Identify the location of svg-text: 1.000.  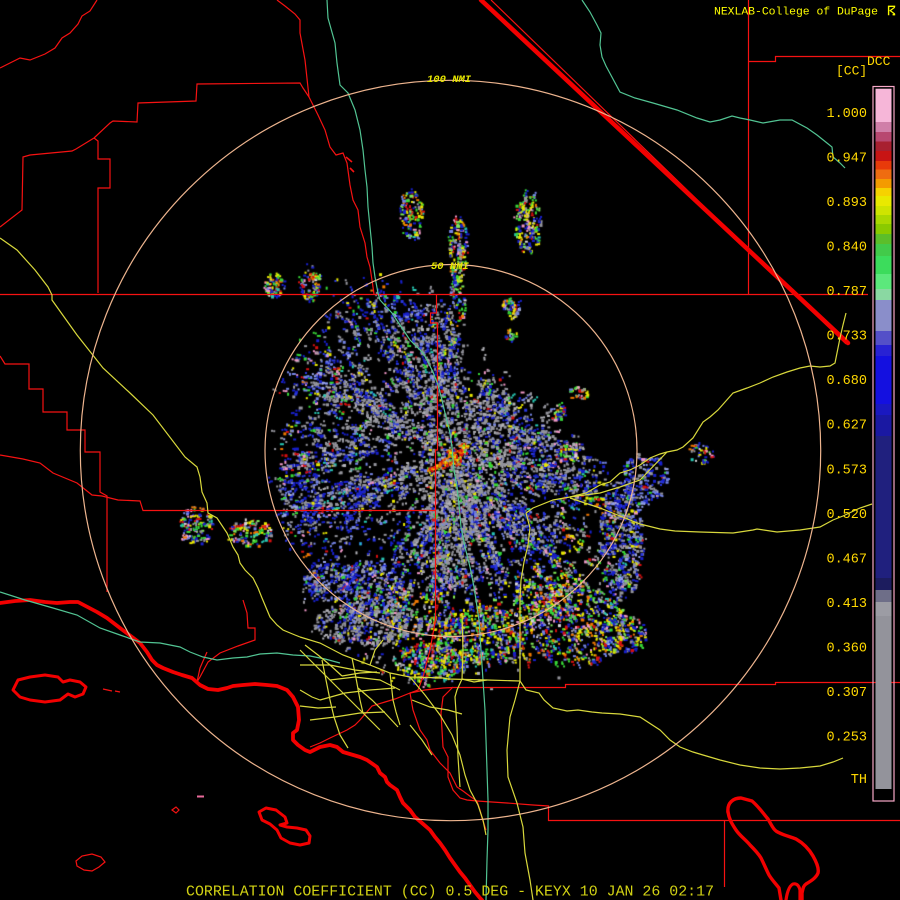
(846, 114).